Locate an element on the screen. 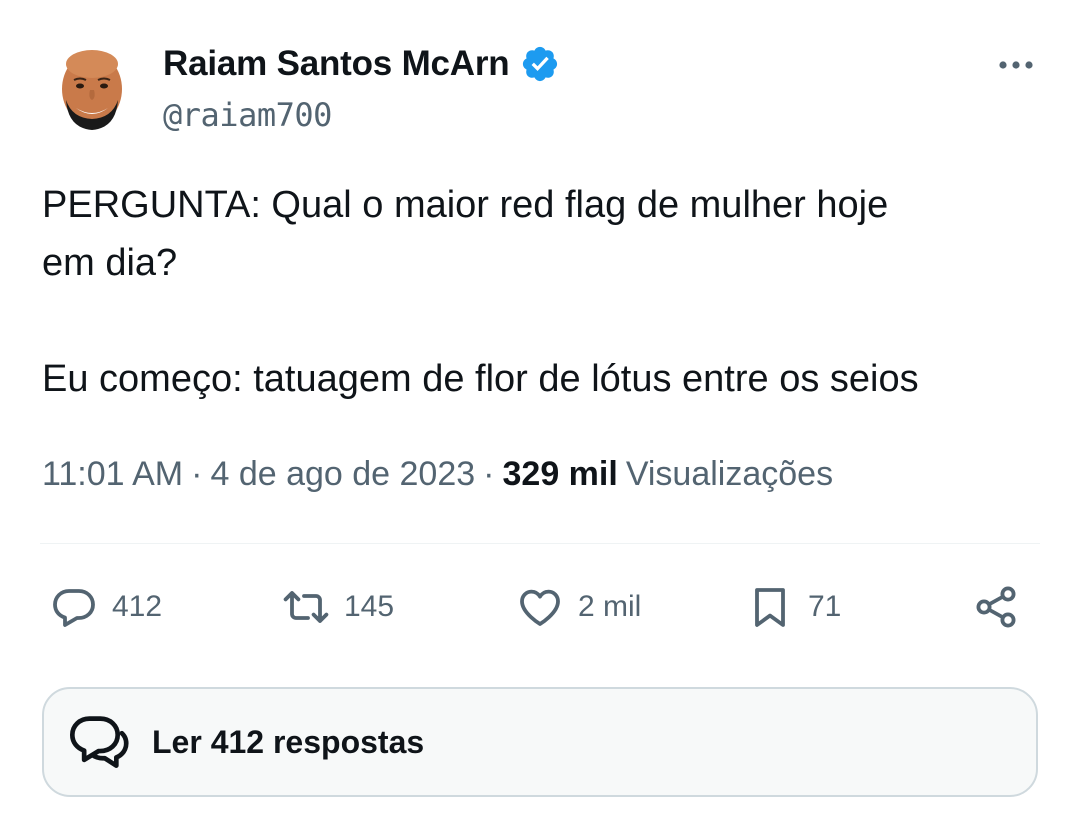  share-button is located at coordinates (996, 607).